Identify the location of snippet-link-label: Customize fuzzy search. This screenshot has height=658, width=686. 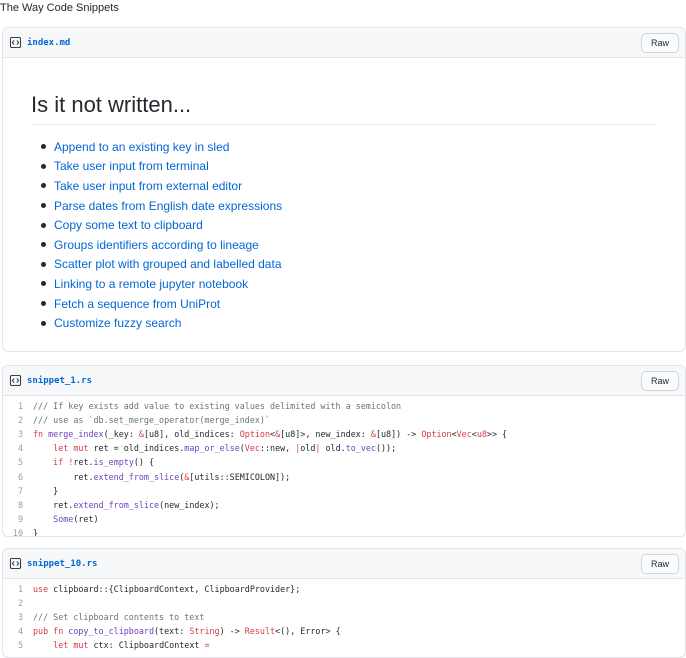
(117, 323).